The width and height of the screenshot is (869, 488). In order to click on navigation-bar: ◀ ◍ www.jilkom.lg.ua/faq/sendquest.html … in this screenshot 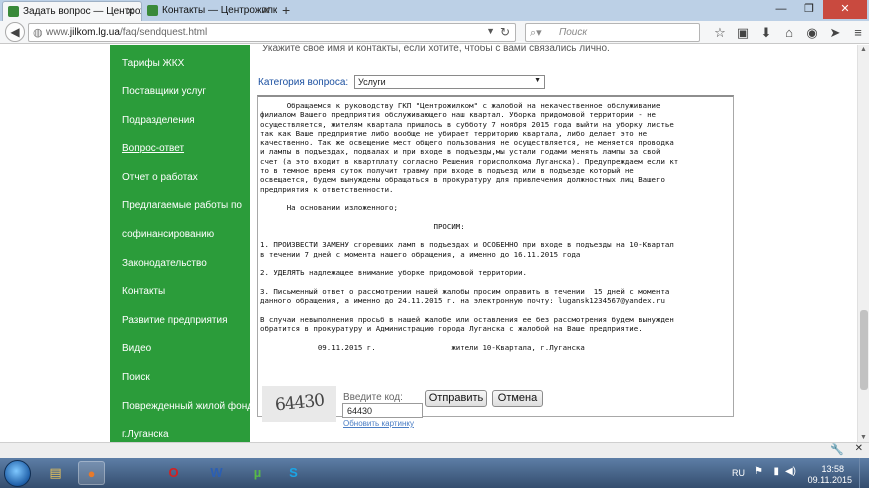, I will do `click(434, 32)`.